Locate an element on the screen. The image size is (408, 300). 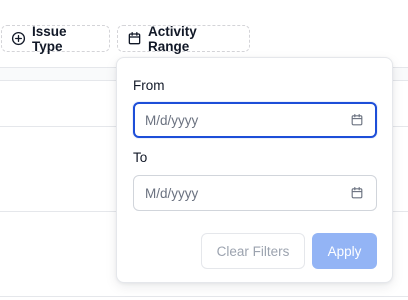
clear-filters-button: Clear Filters is located at coordinates (253, 251).